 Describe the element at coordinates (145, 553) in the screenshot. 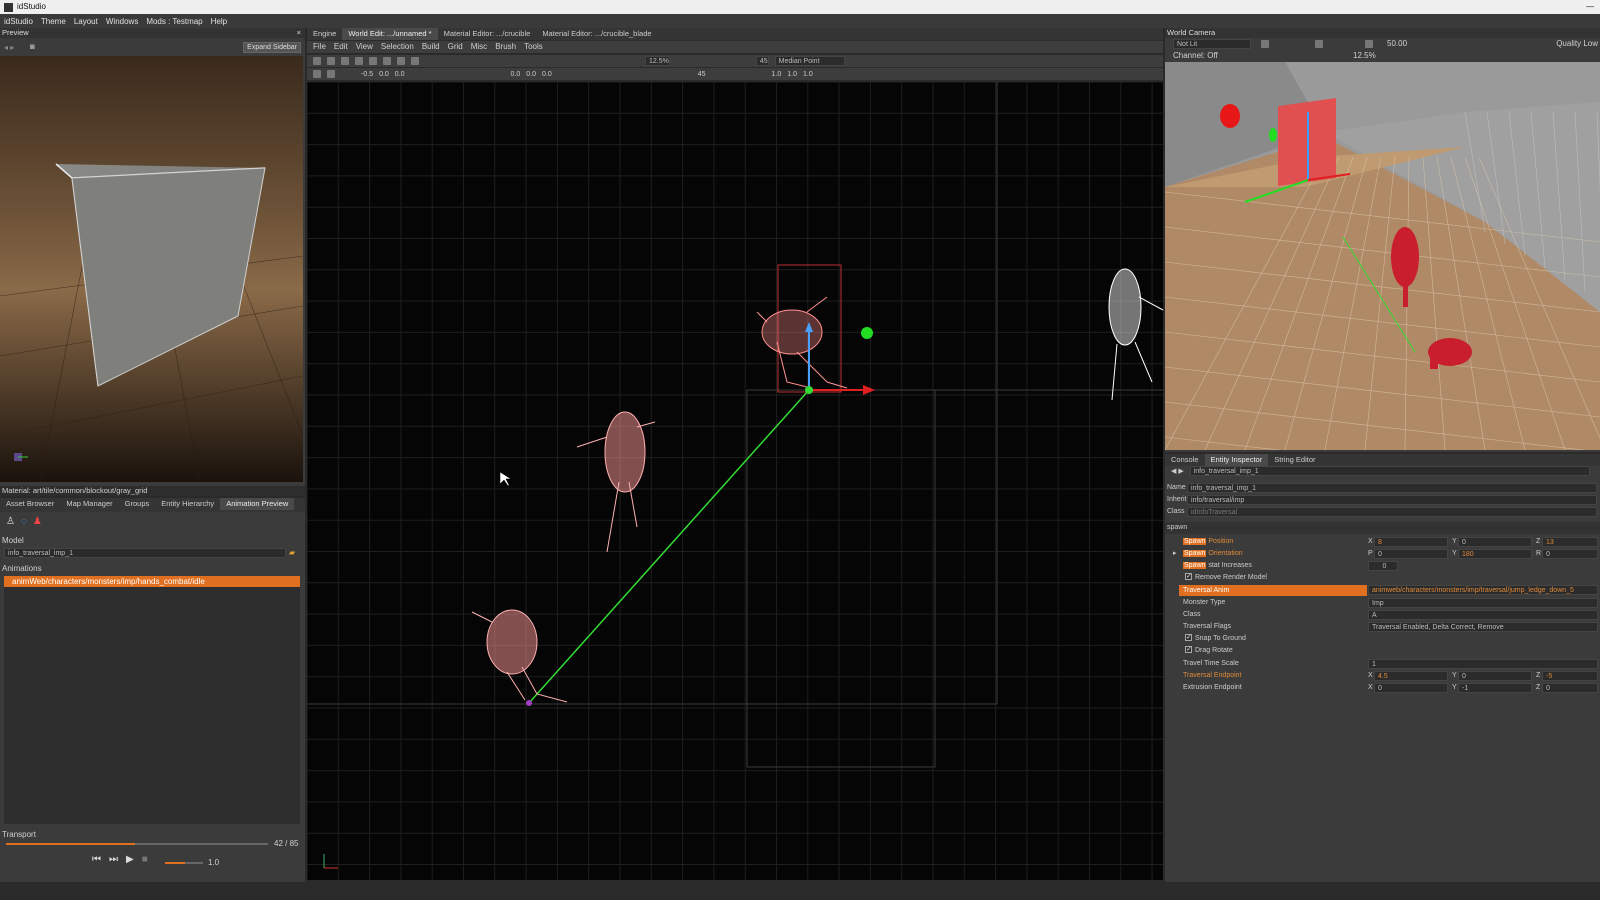

I see `model-field: info_traversal_imp_1` at that location.